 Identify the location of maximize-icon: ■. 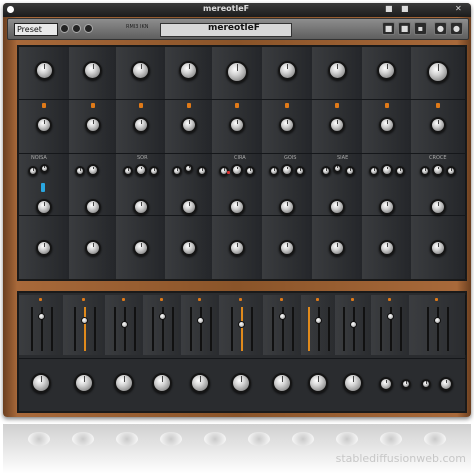
(405, 8).